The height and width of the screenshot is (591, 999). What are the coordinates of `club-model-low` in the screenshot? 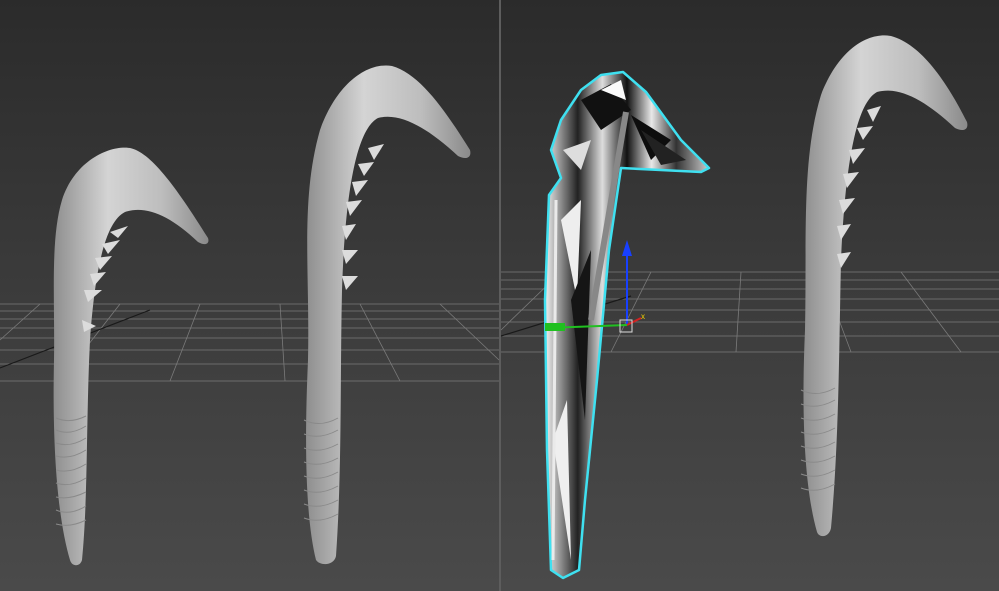 It's located at (131, 356).